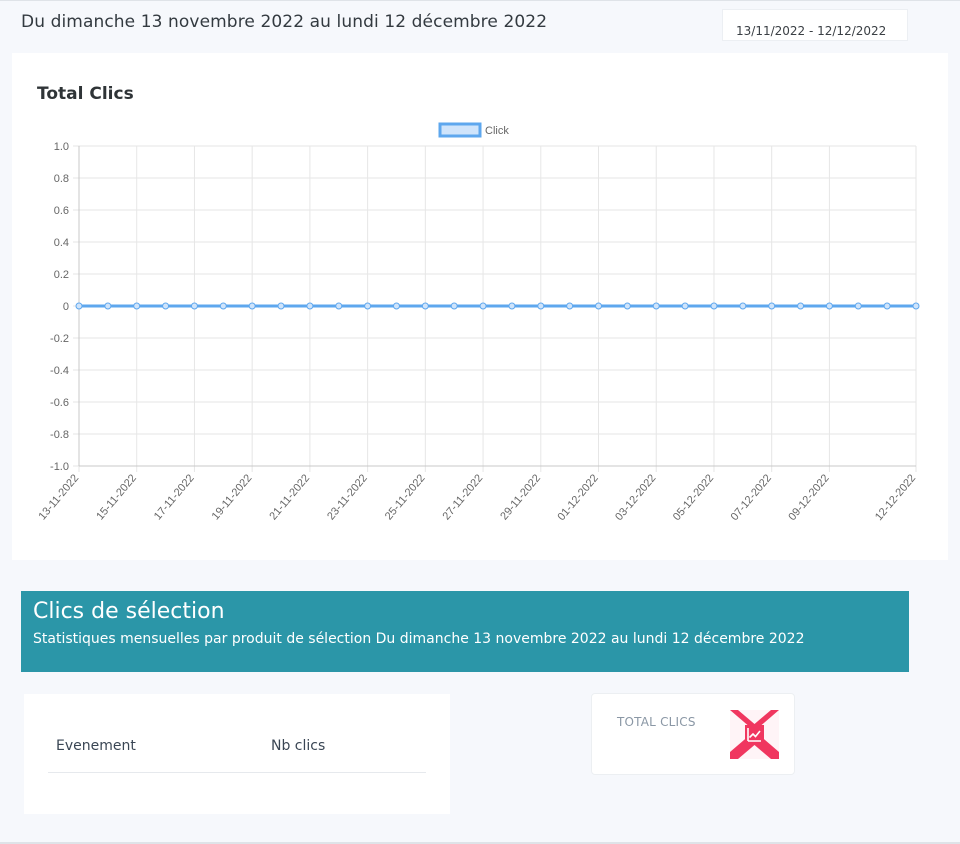 This screenshot has width=960, height=844. What do you see at coordinates (497, 131) in the screenshot?
I see `legend-label: Click` at bounding box center [497, 131].